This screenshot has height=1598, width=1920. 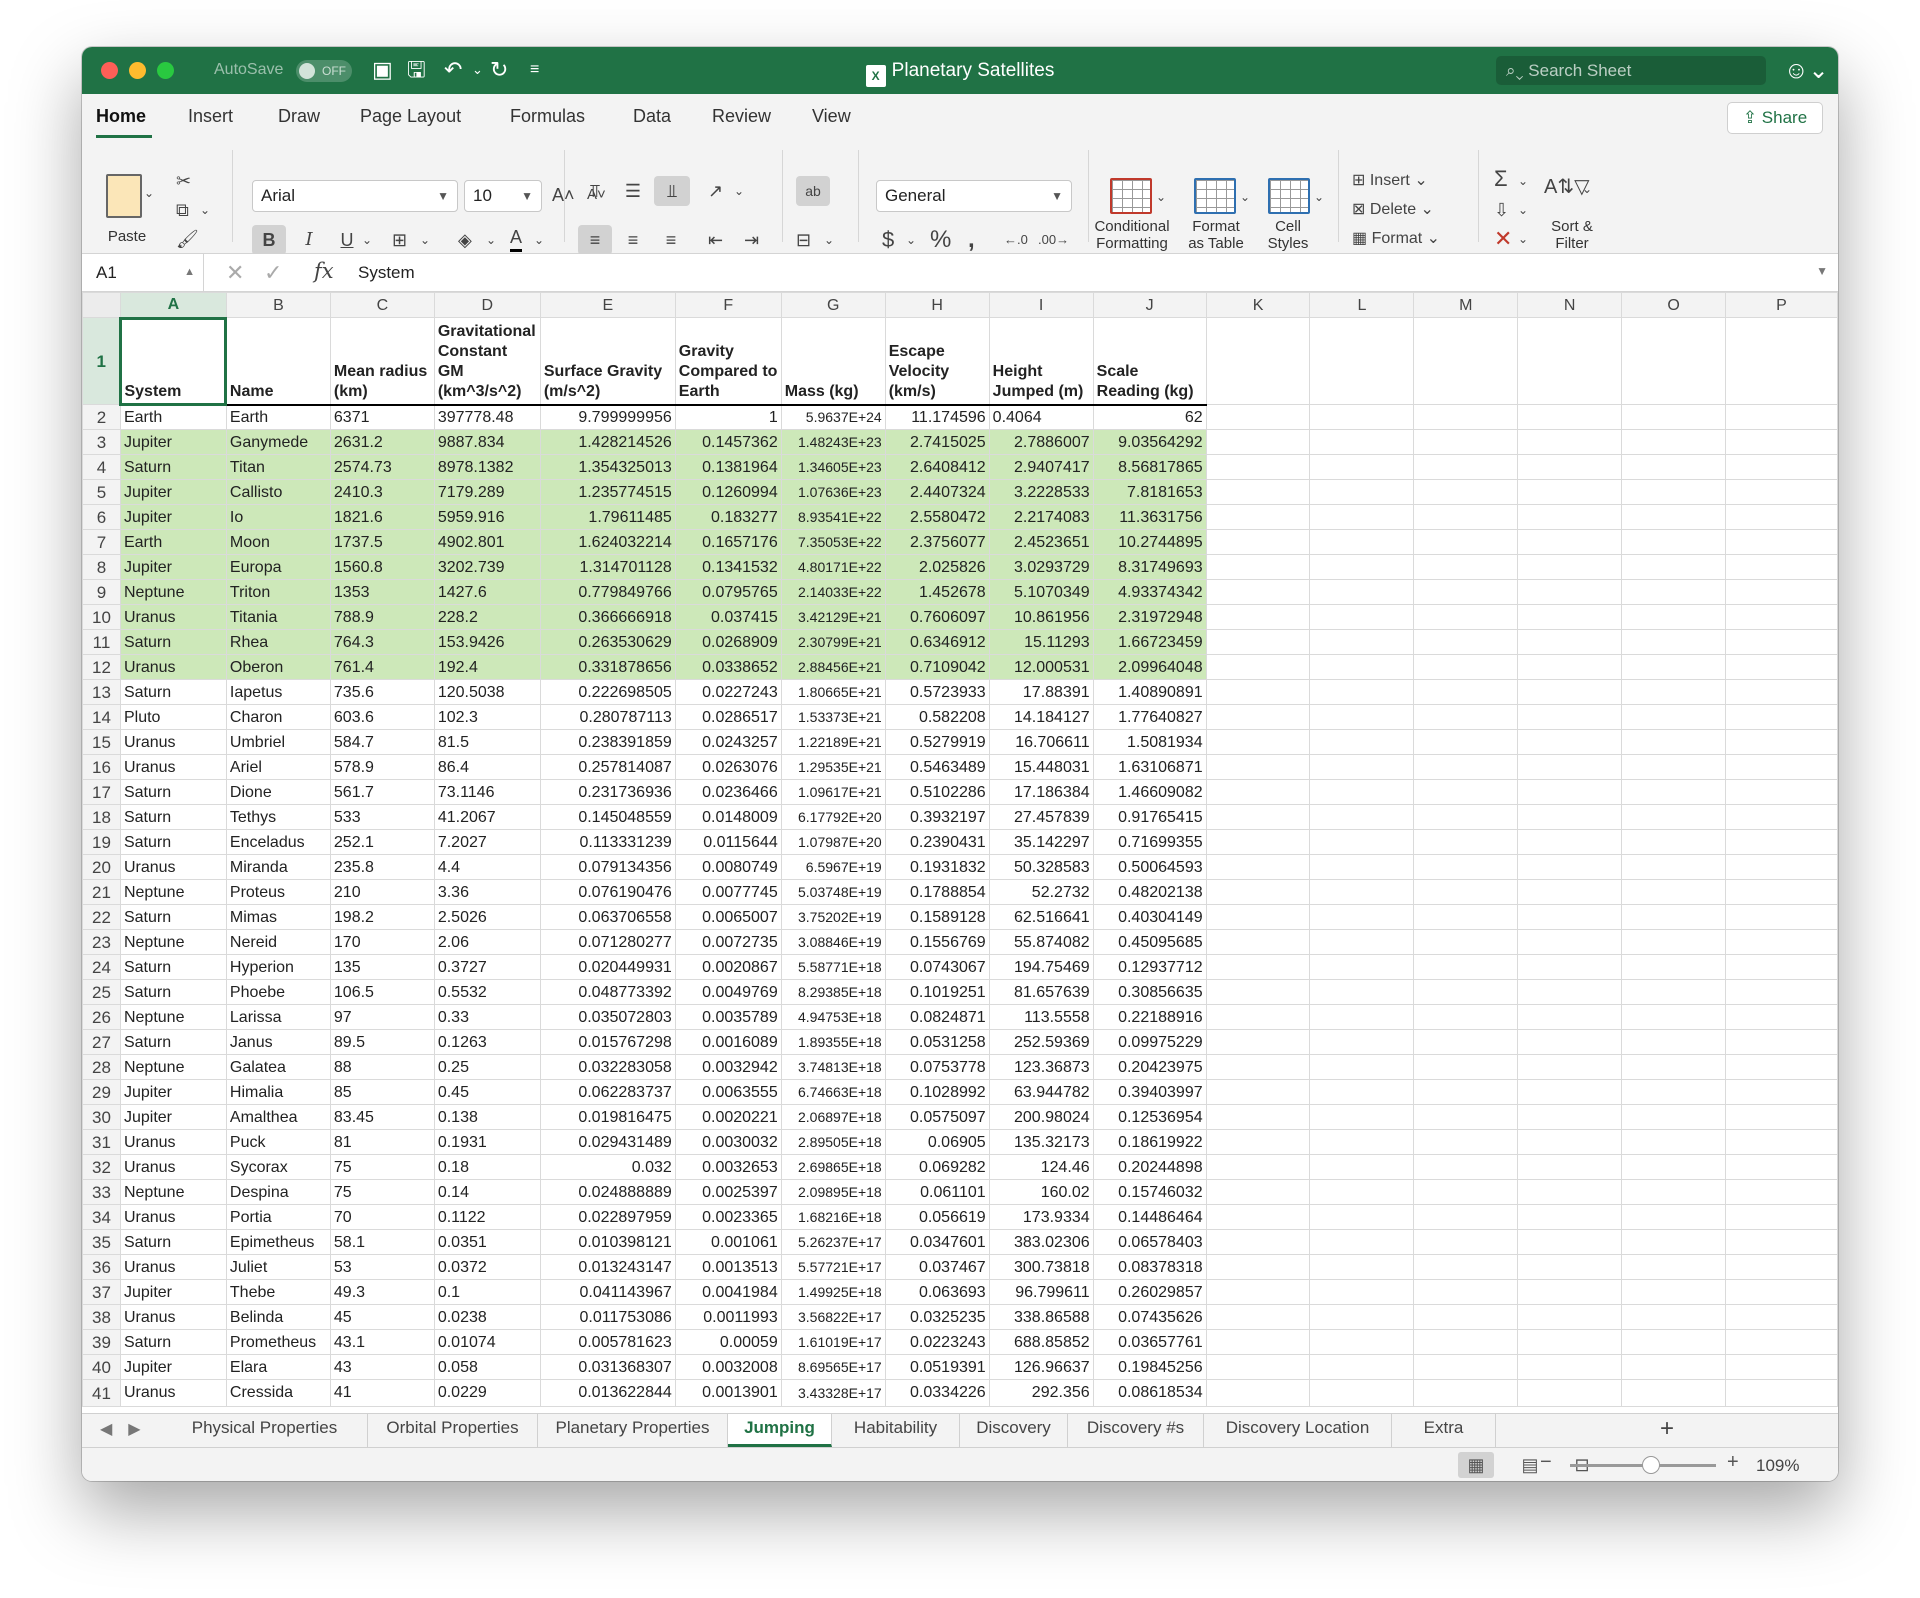 What do you see at coordinates (425, 240) in the screenshot?
I see `borders-dropdown-icon: ⌄` at bounding box center [425, 240].